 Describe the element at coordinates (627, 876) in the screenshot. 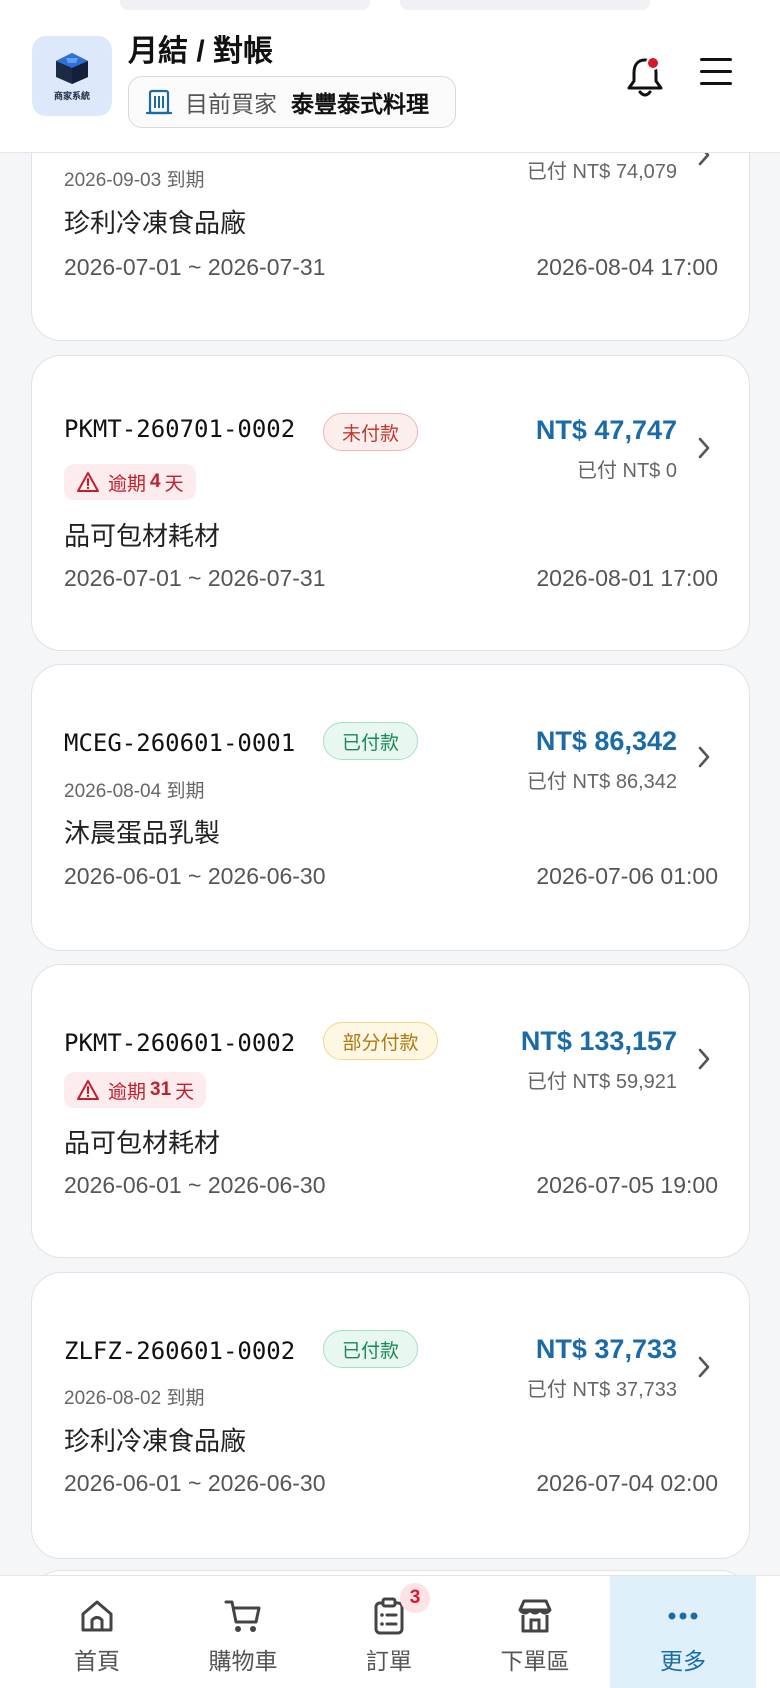

I see `statement-datetime: 2026-07-06 01:00` at that location.